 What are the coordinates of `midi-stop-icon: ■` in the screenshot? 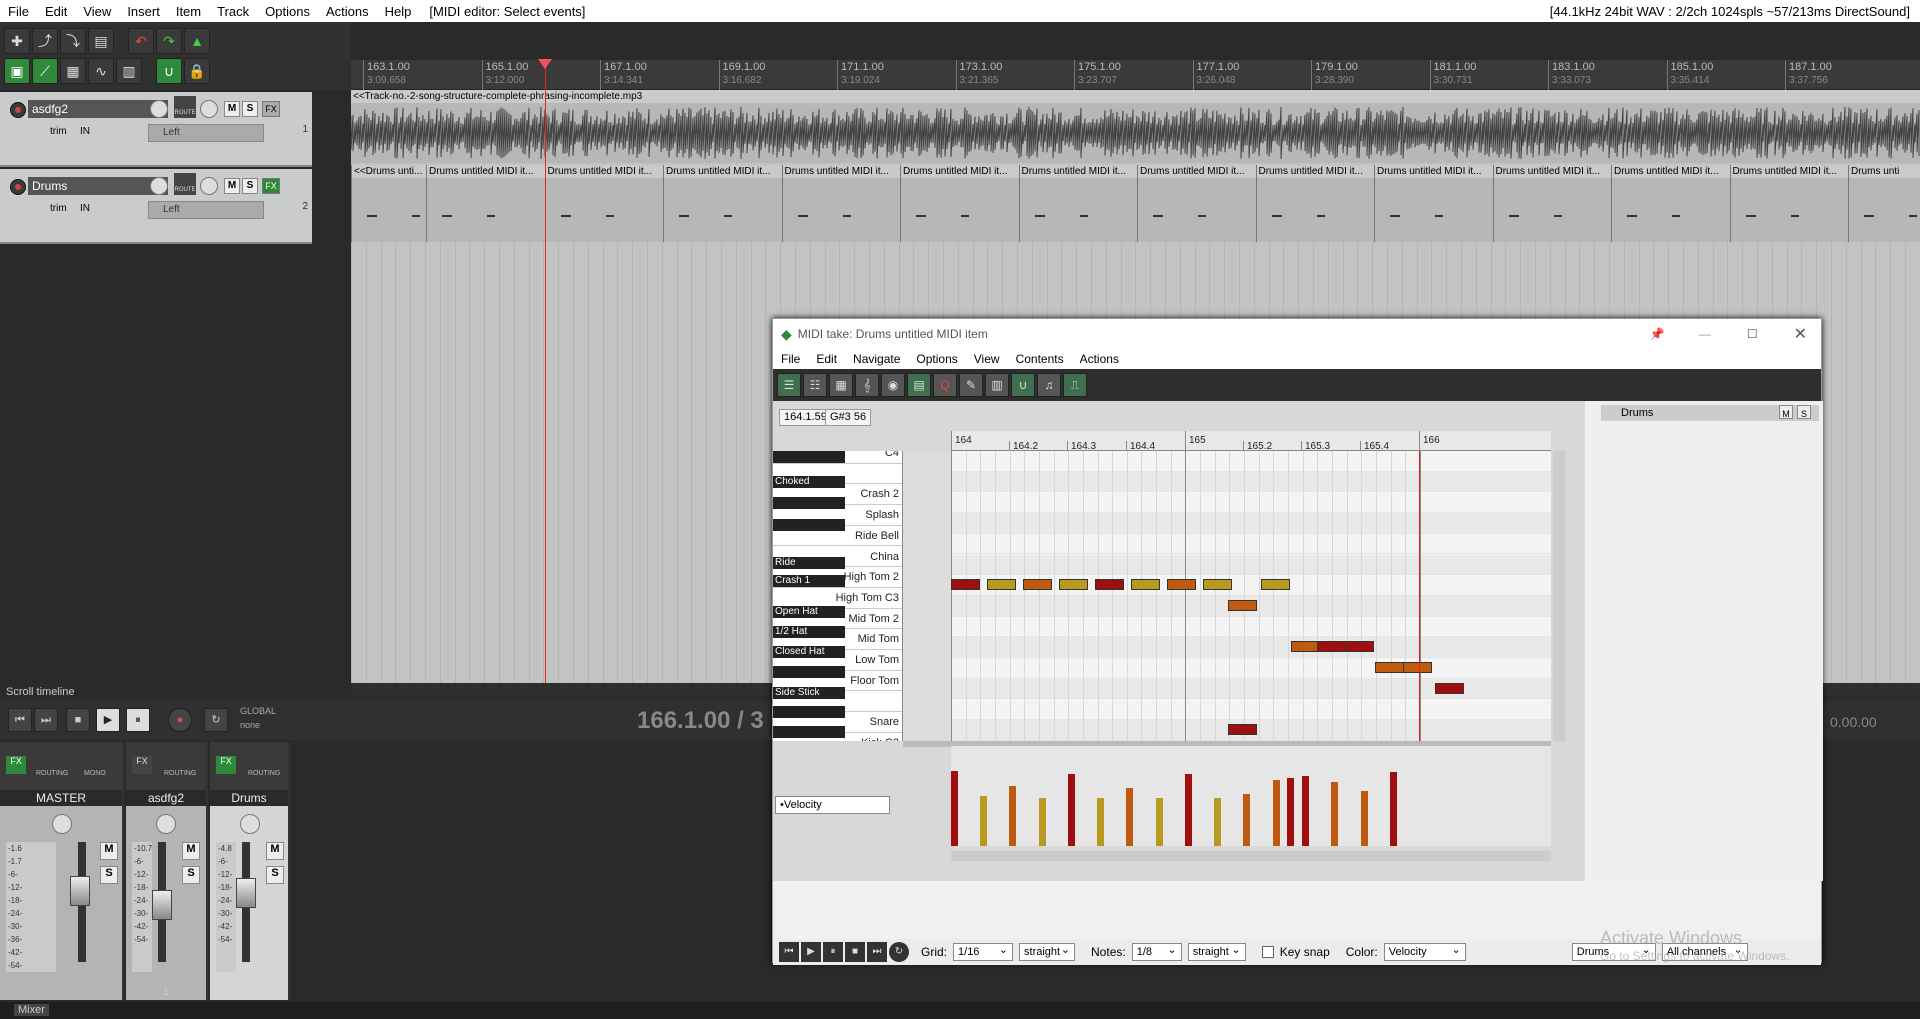 It's located at (855, 952).